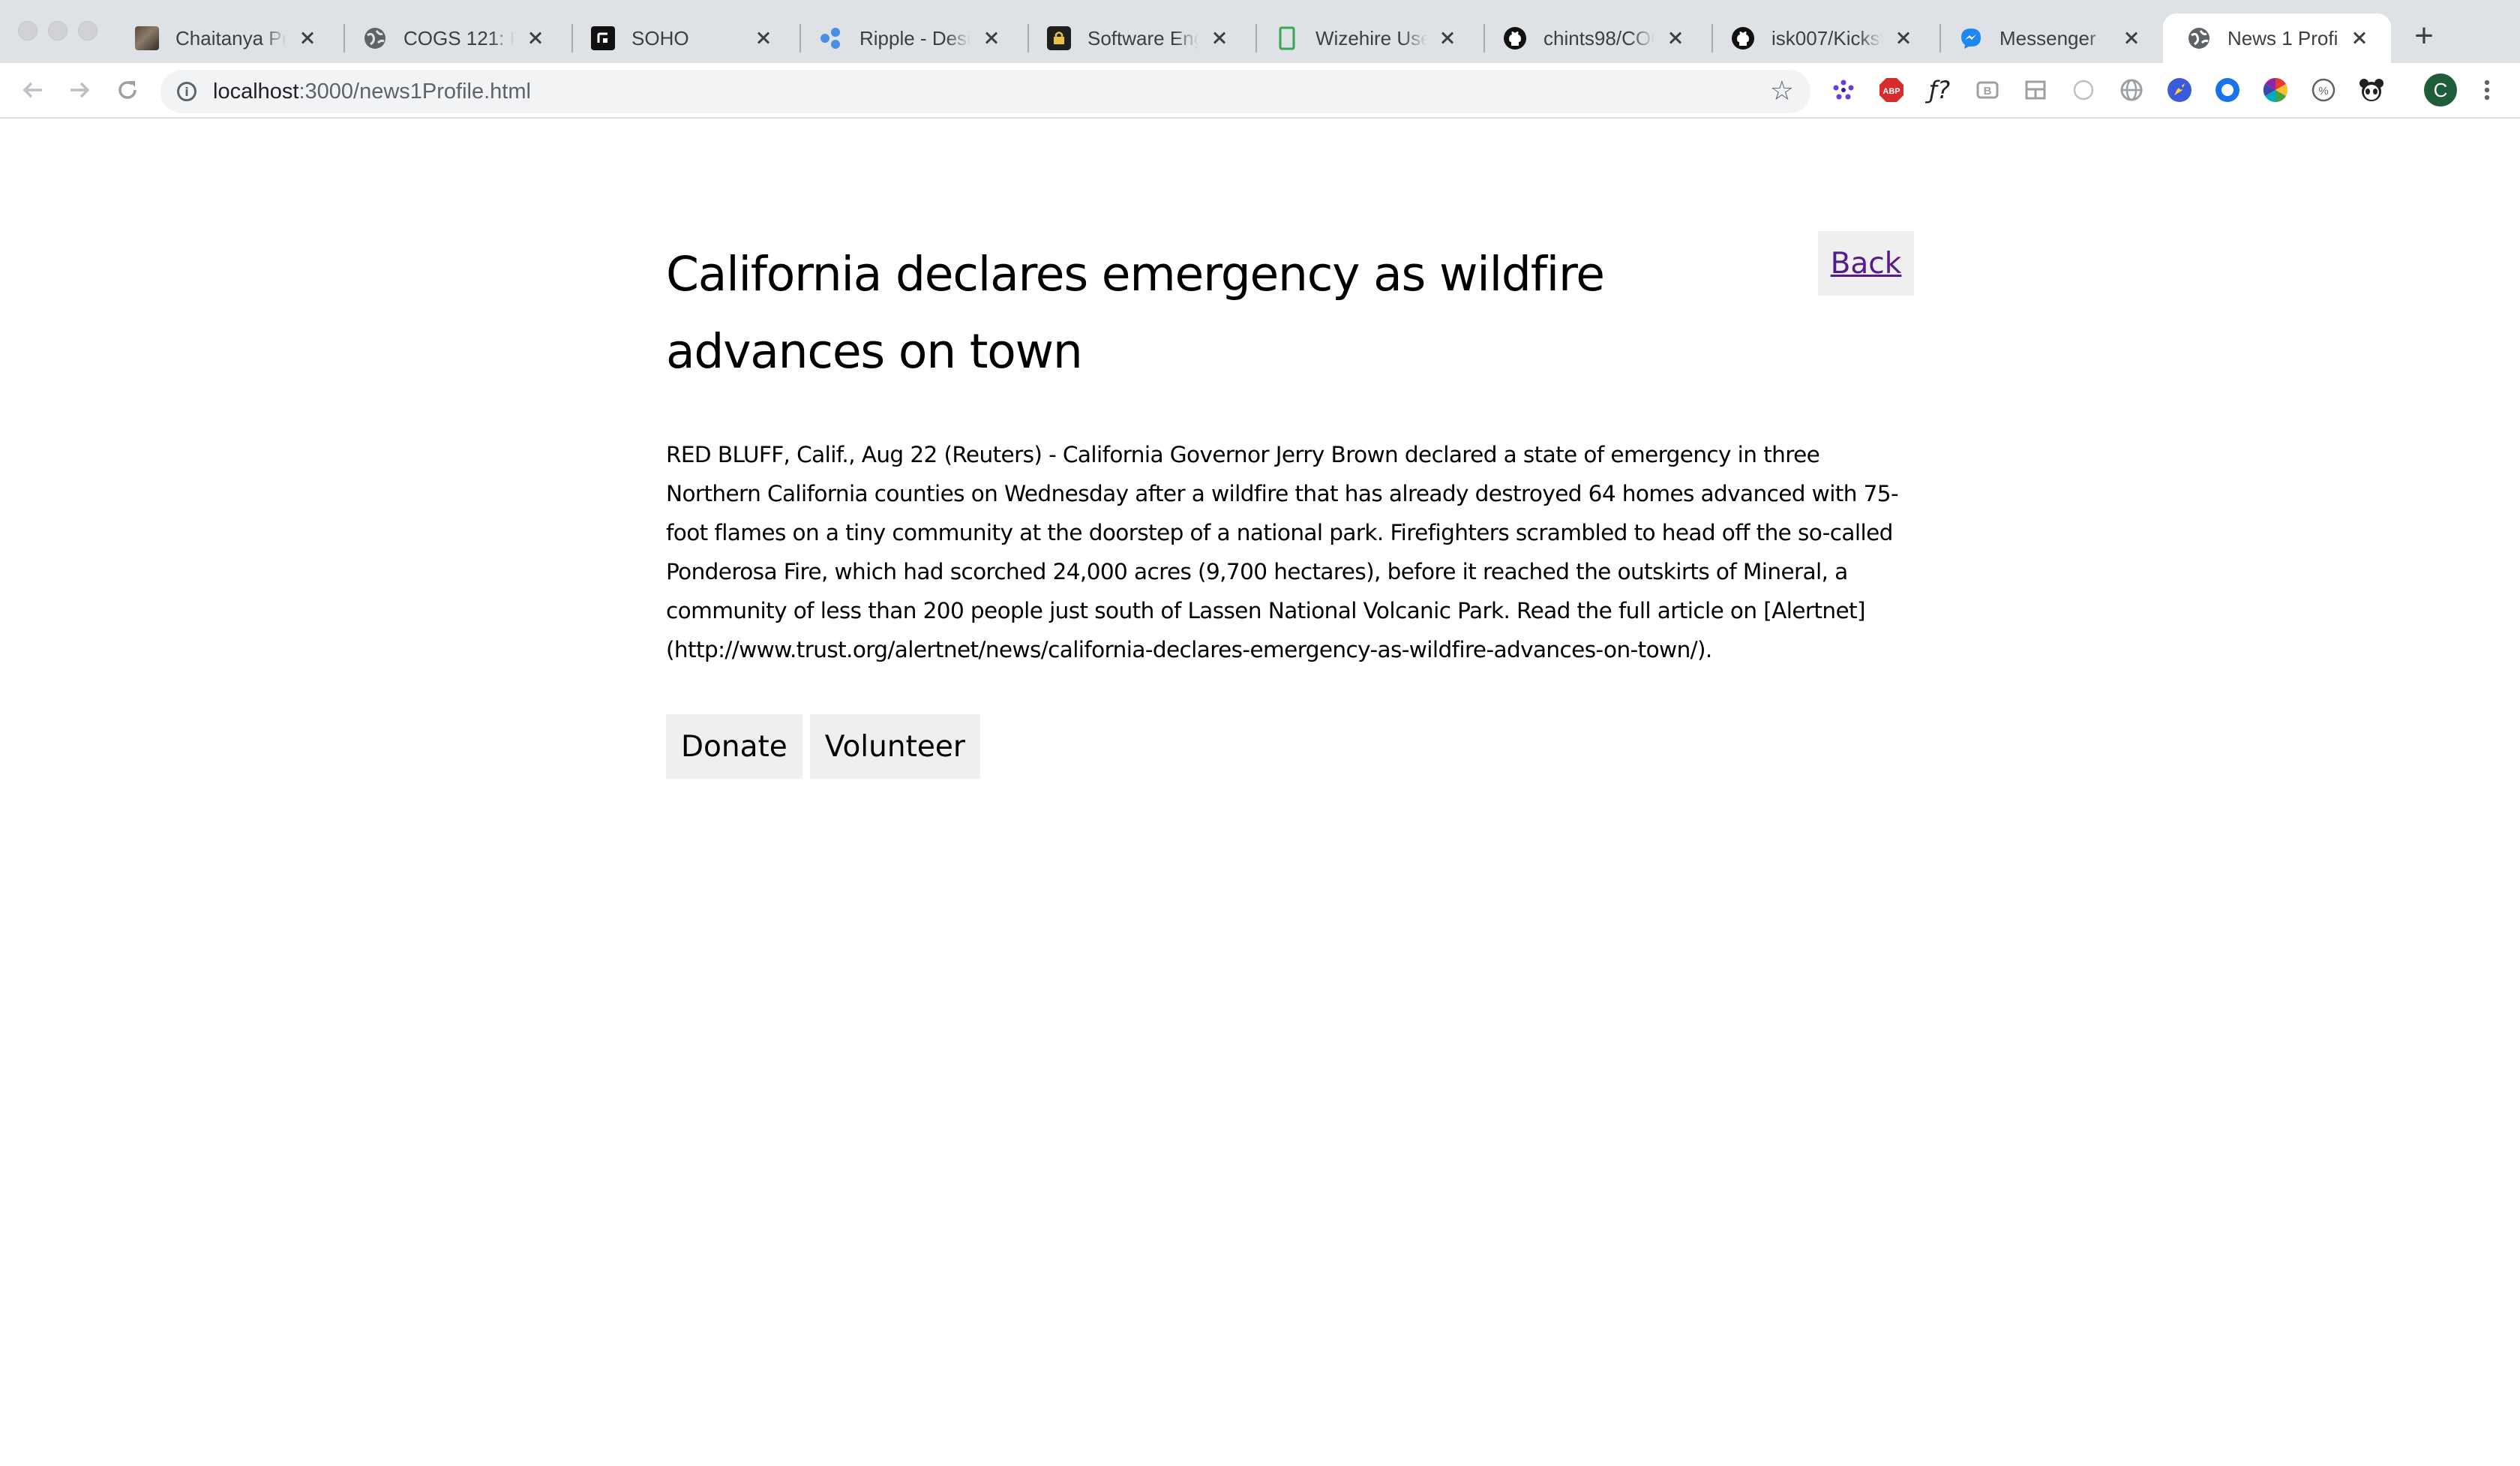  I want to click on circle-extension-icon, so click(2083, 90).